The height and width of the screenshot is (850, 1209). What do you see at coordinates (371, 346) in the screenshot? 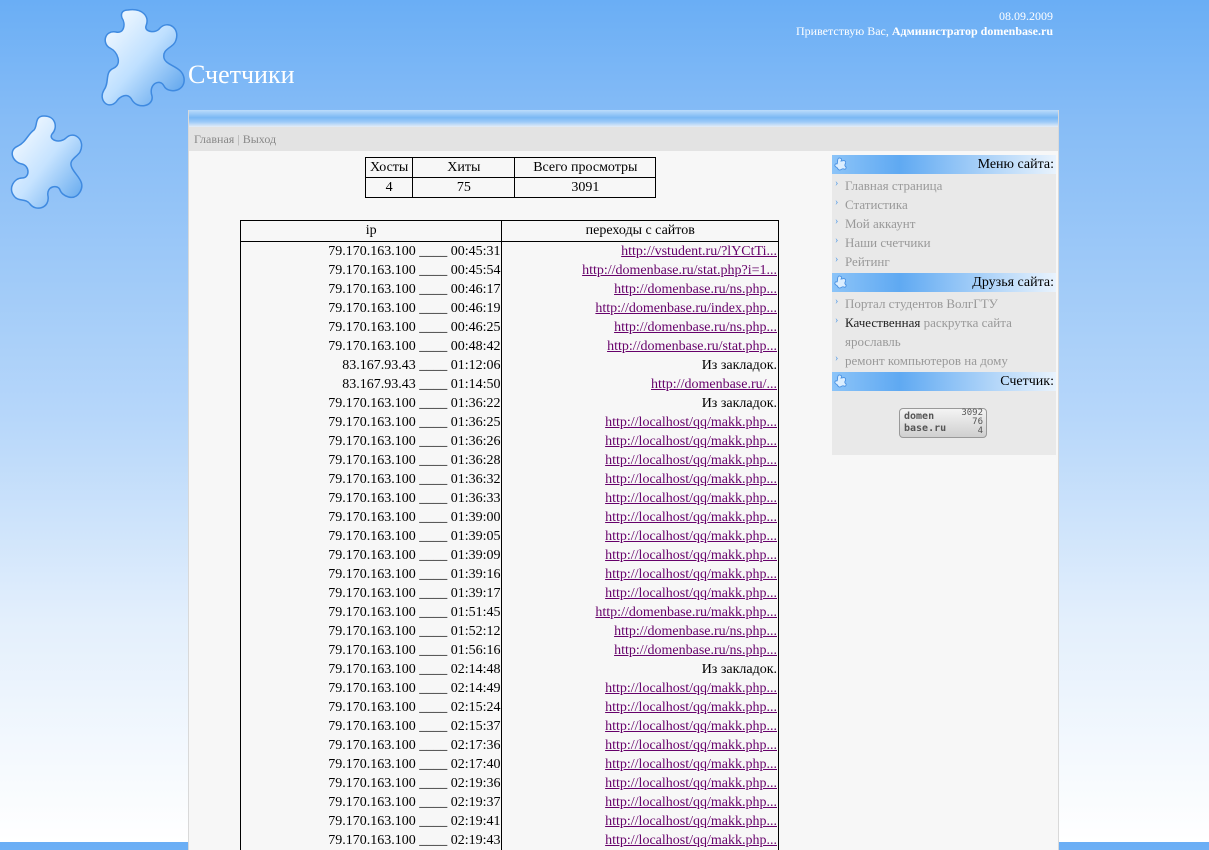
I see `visit-ip-time: 79.170.163.100 ____ 00:48:42` at bounding box center [371, 346].